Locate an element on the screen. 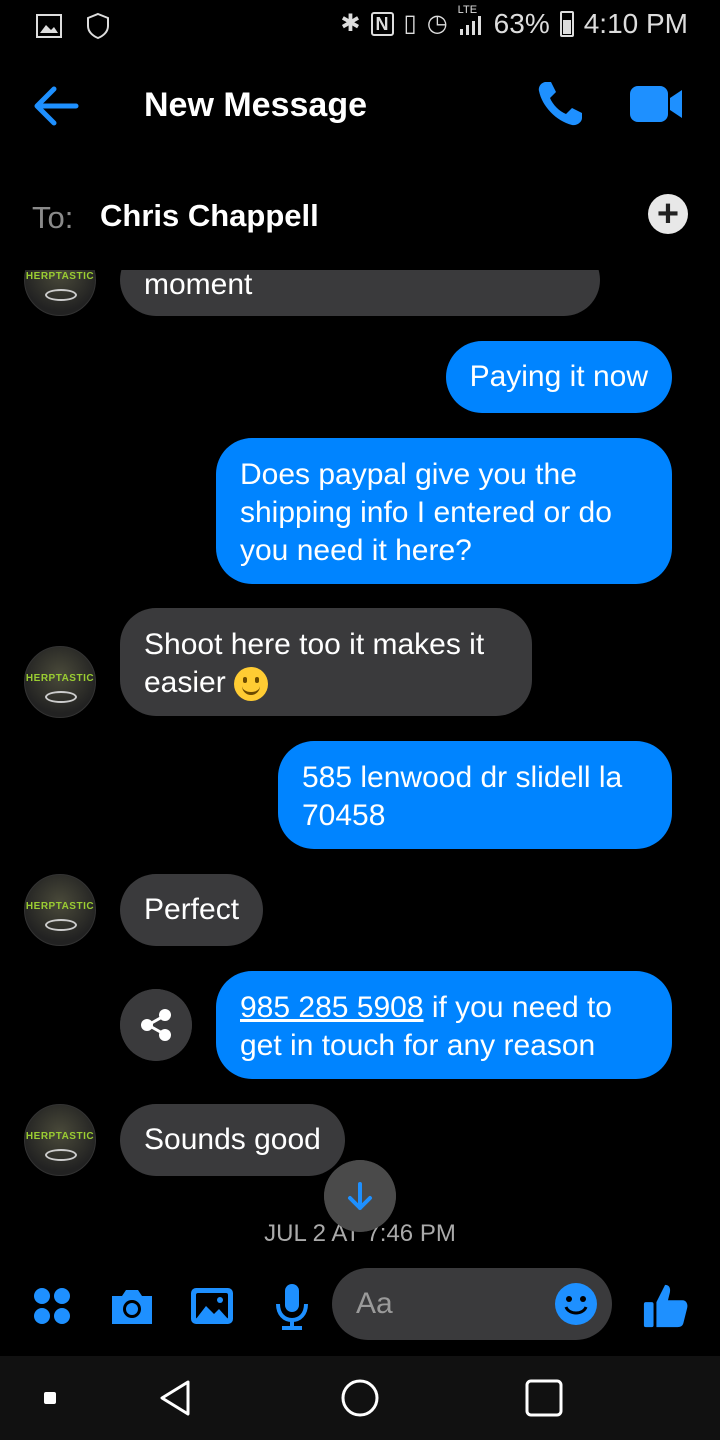  message-text: Shoot here too it makes it easier is located at coordinates (314, 663).